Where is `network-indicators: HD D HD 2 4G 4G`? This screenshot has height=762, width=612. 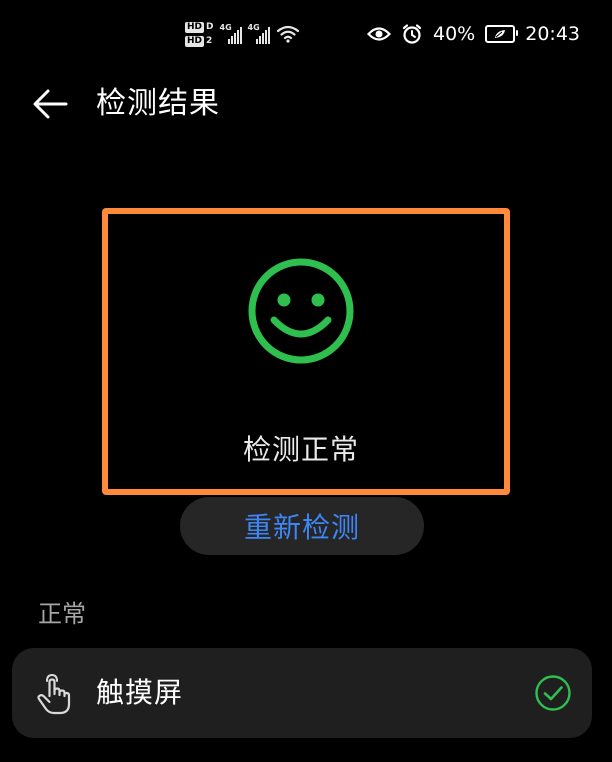
network-indicators: HD D HD 2 4G 4G is located at coordinates (242, 34).